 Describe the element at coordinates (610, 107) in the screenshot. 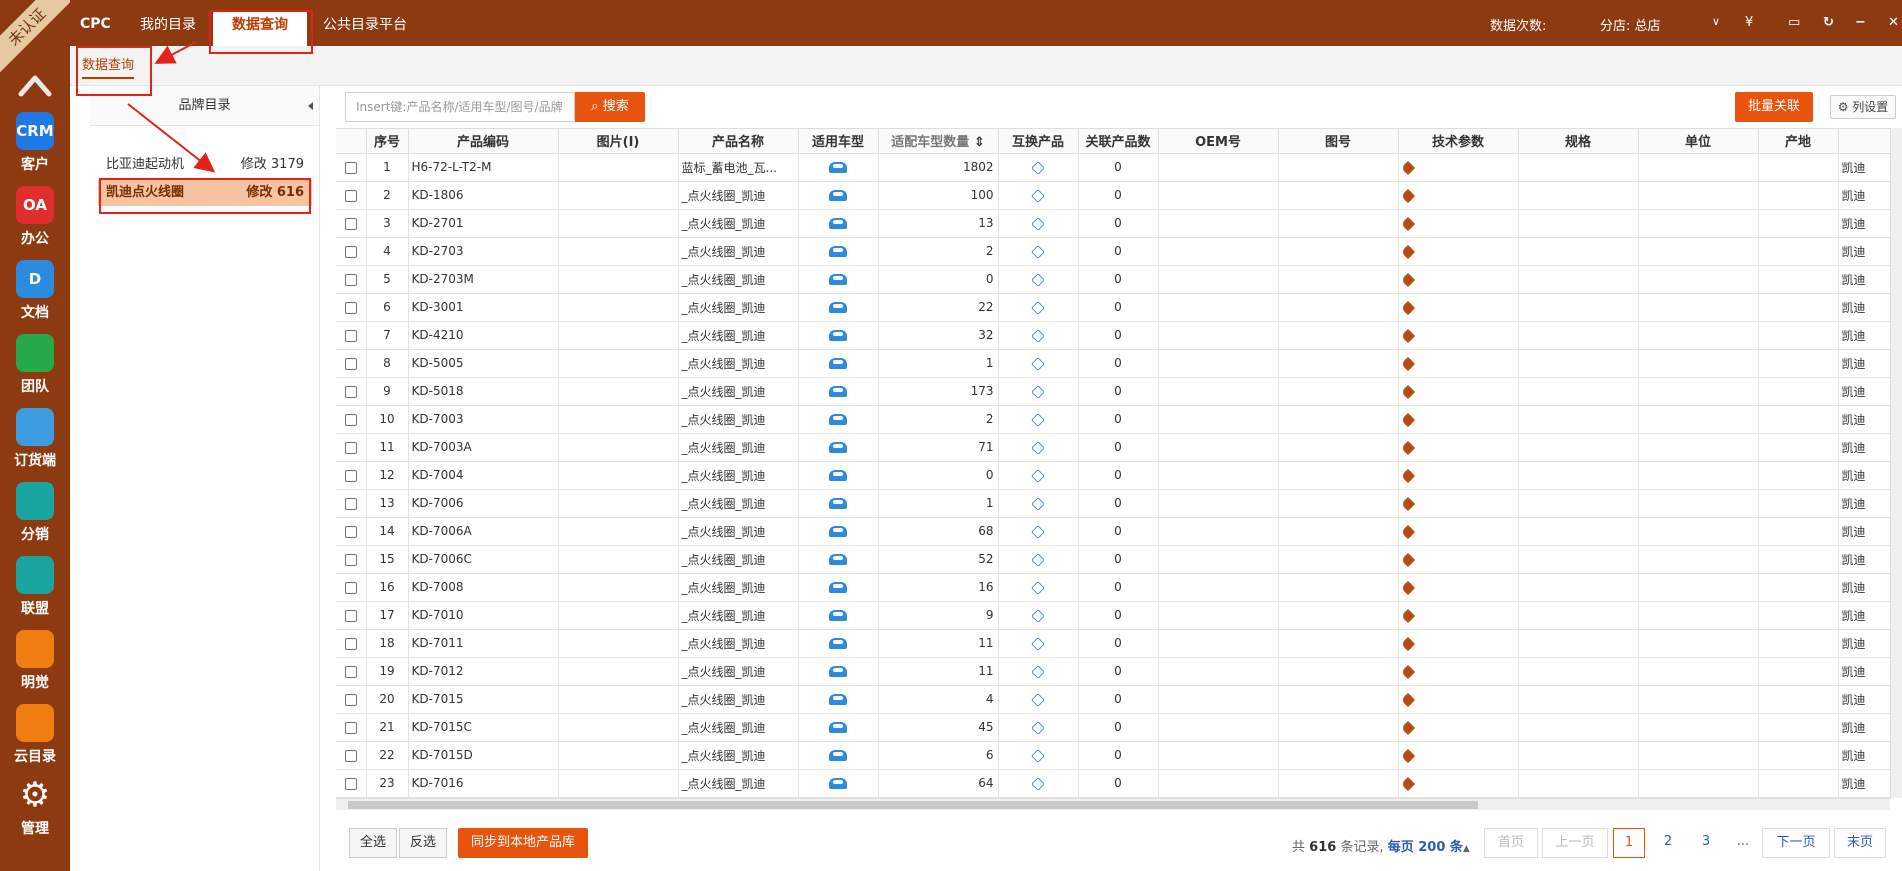

I see `search-button: ⌕ 搜索` at that location.